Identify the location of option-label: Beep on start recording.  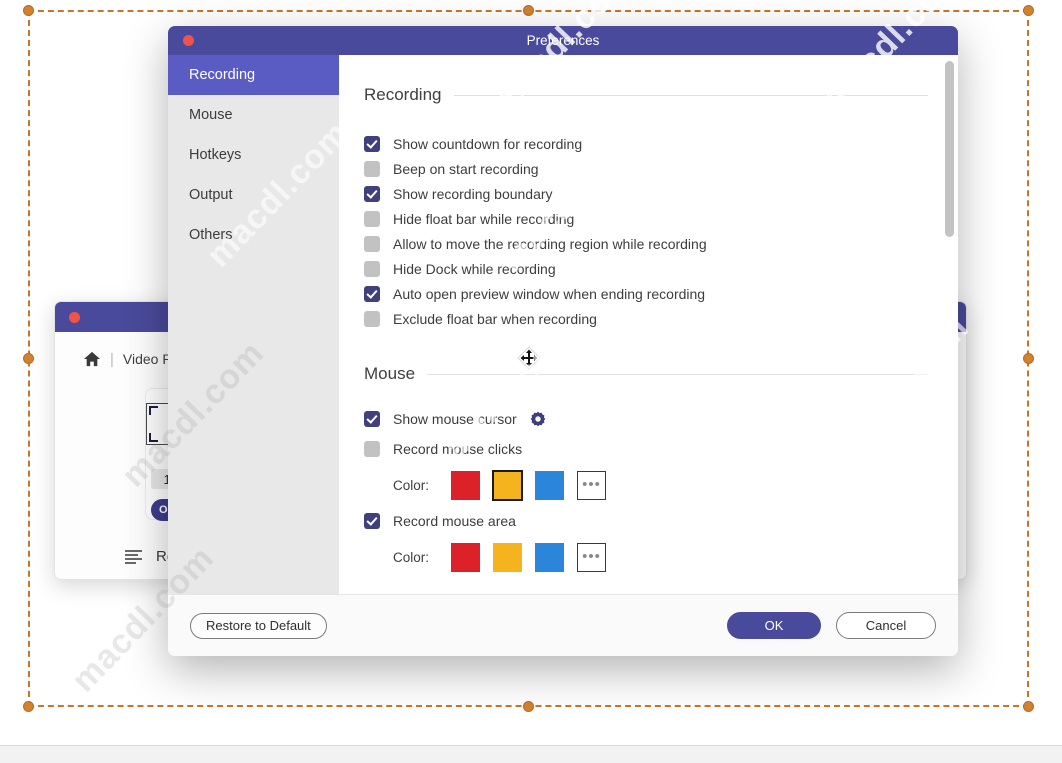
(466, 168).